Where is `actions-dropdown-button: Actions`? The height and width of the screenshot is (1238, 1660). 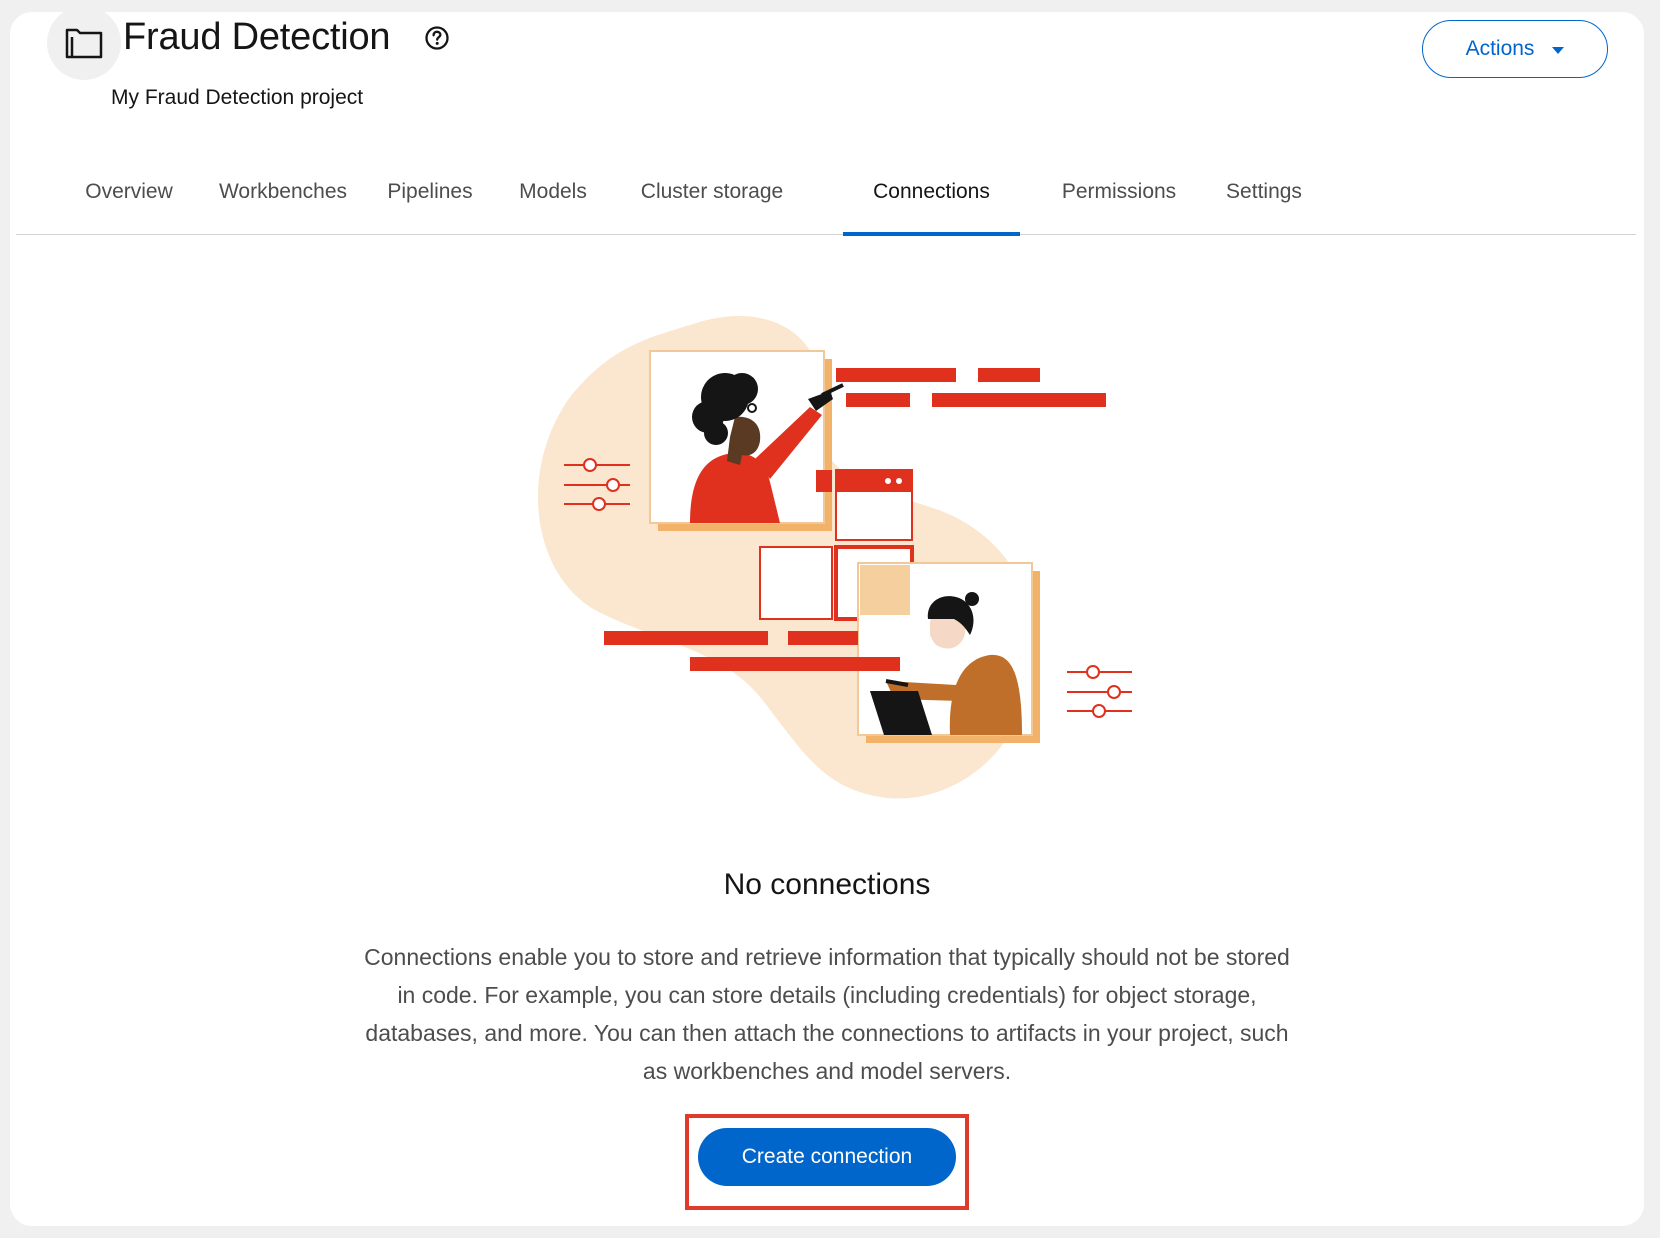 actions-dropdown-button: Actions is located at coordinates (1515, 49).